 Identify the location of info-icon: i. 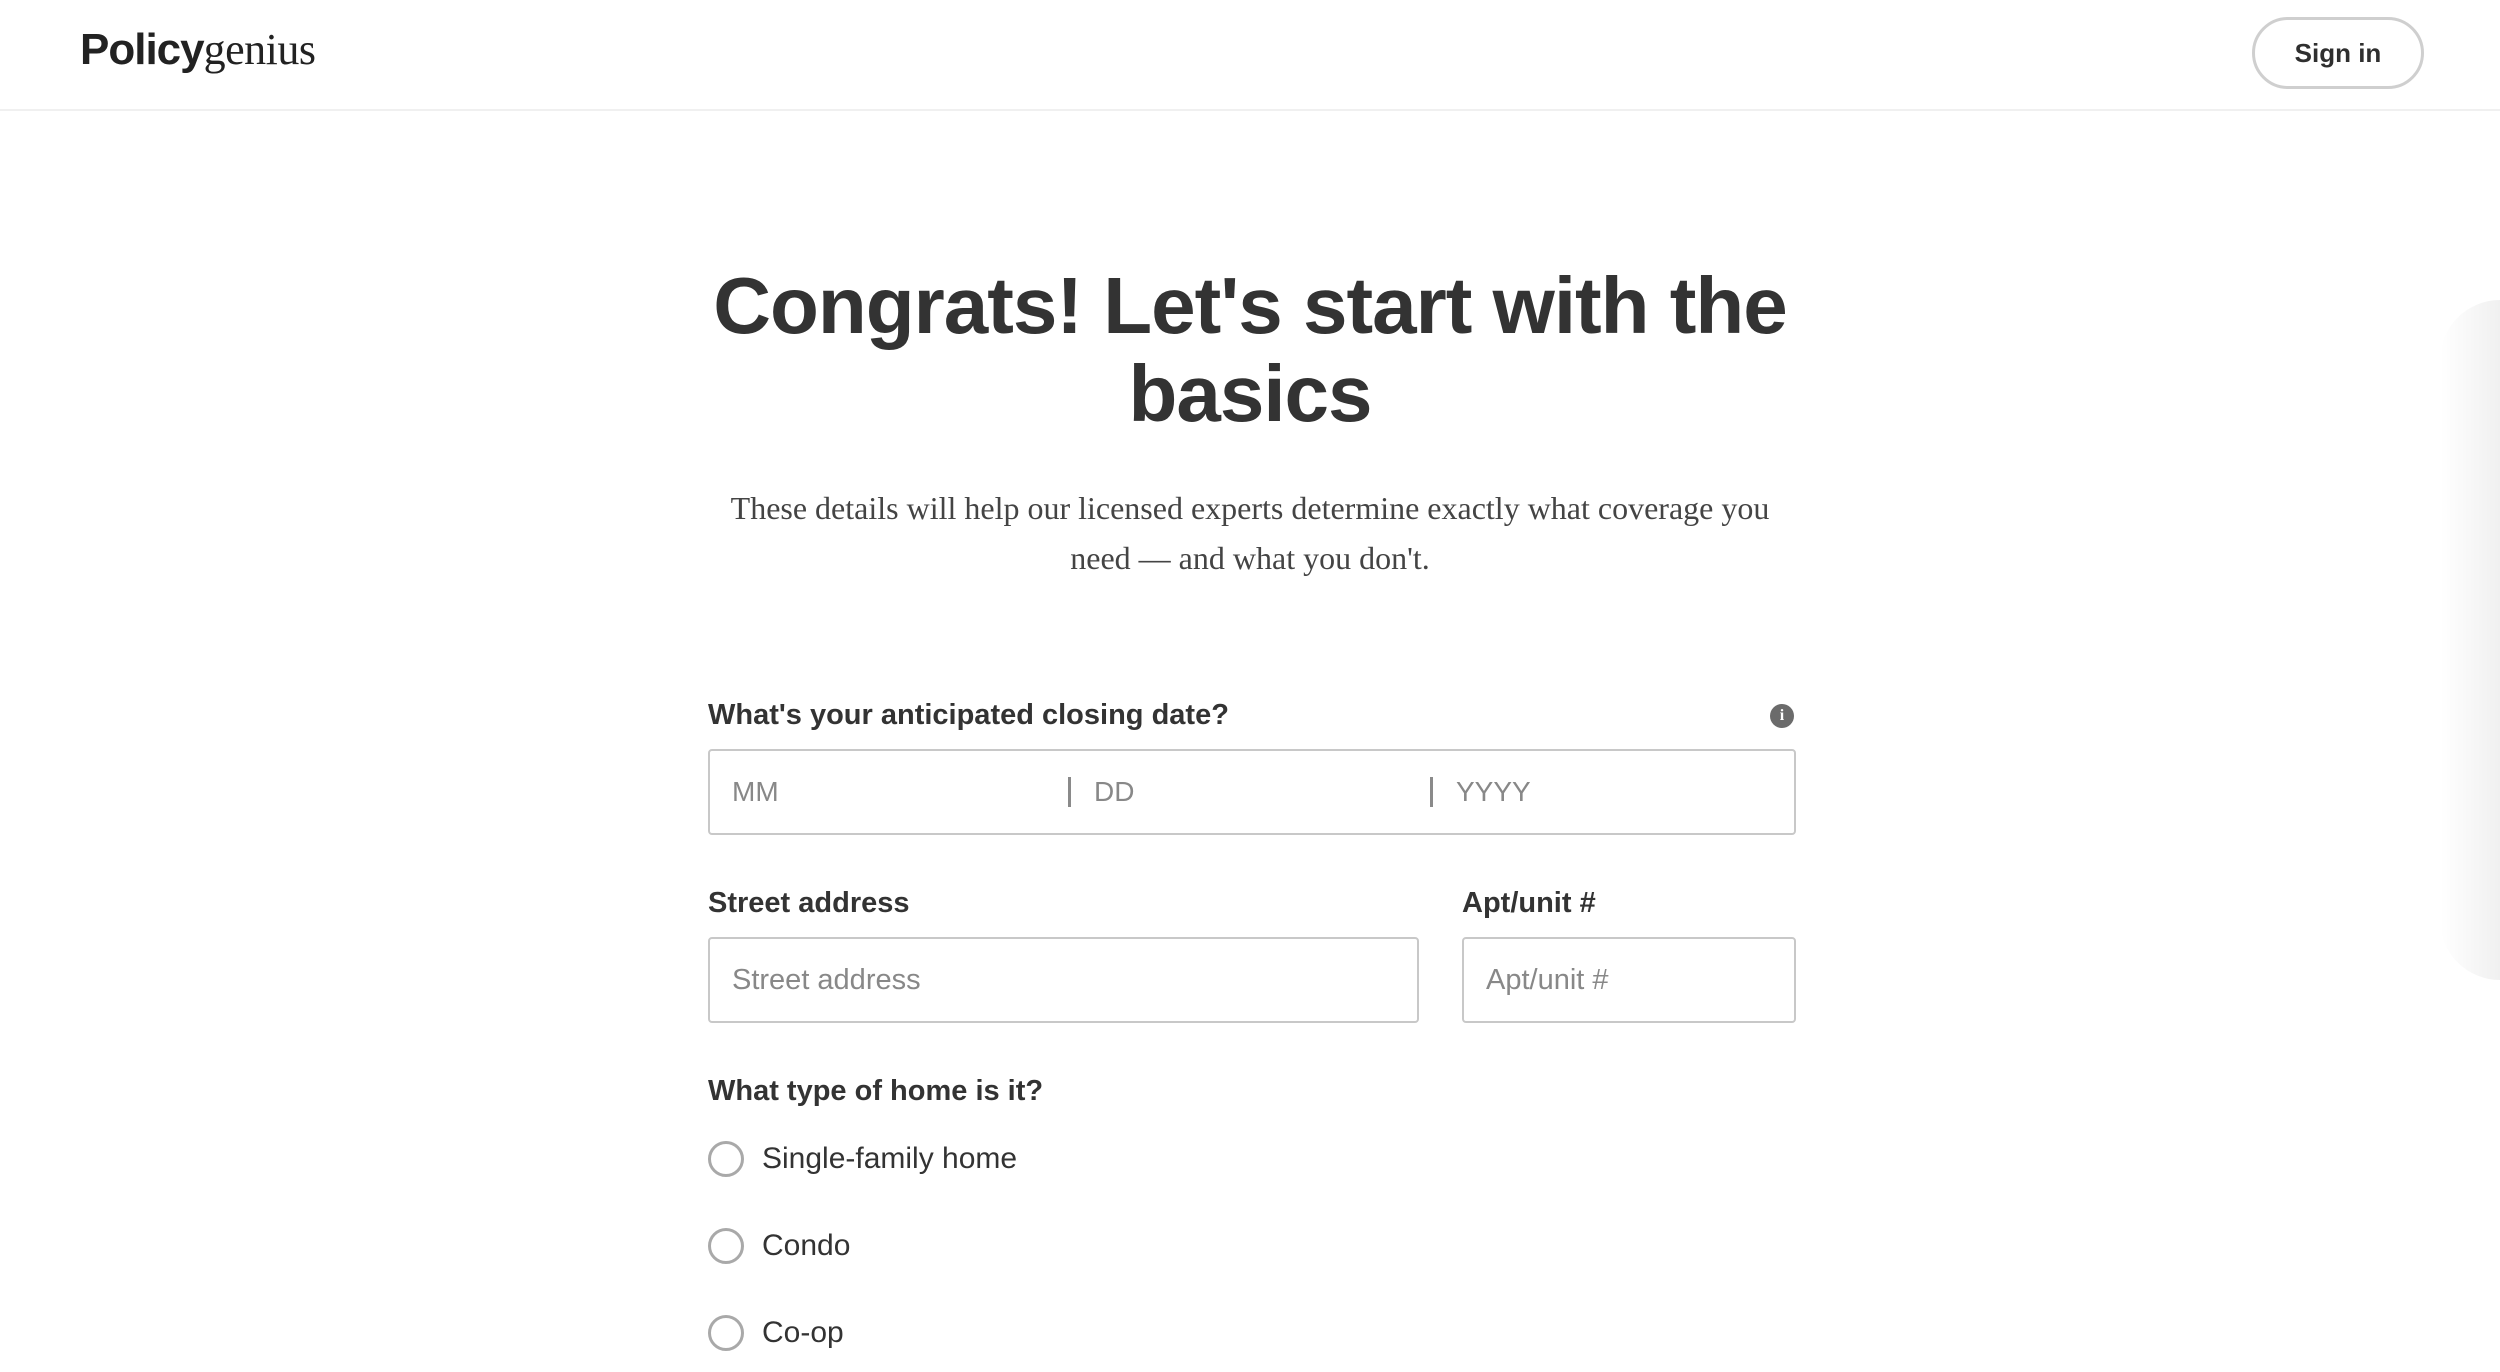
(1782, 716).